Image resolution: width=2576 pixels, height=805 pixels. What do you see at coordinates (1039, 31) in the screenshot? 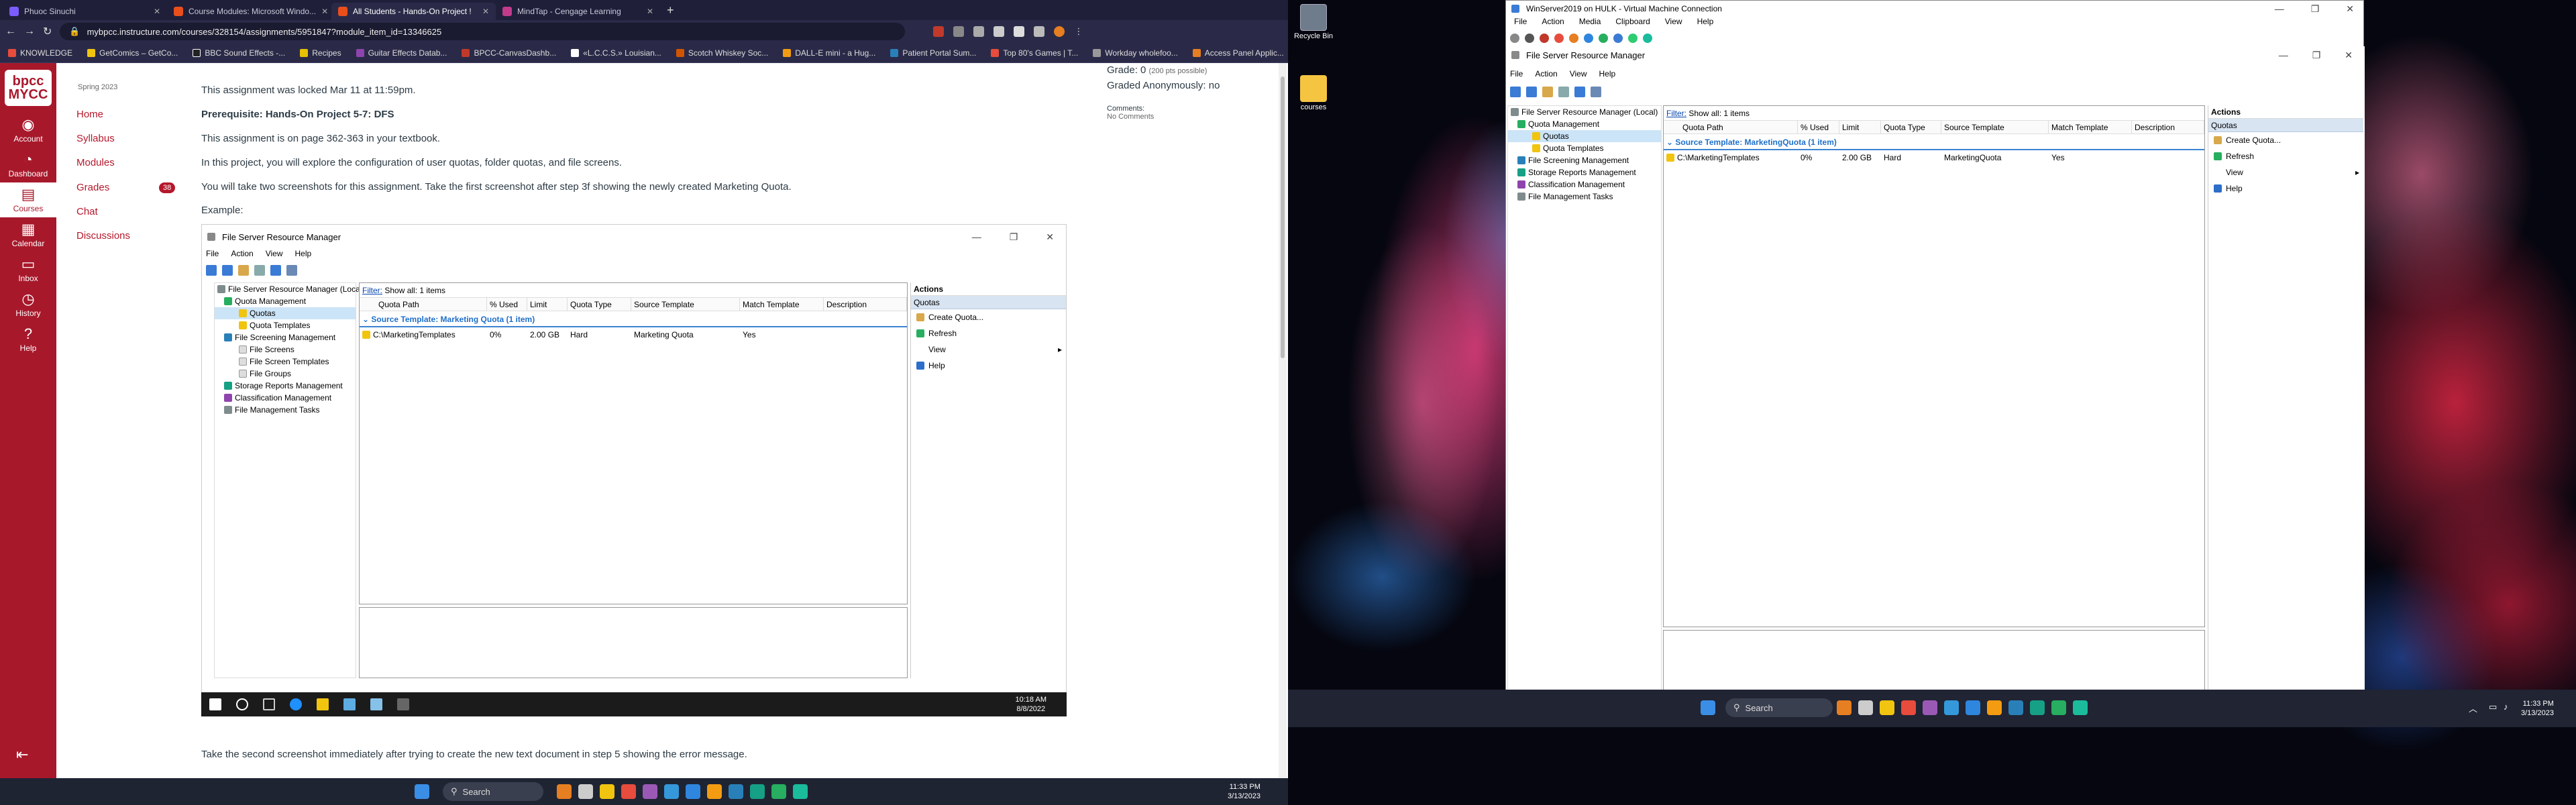
I see `window-icon` at bounding box center [1039, 31].